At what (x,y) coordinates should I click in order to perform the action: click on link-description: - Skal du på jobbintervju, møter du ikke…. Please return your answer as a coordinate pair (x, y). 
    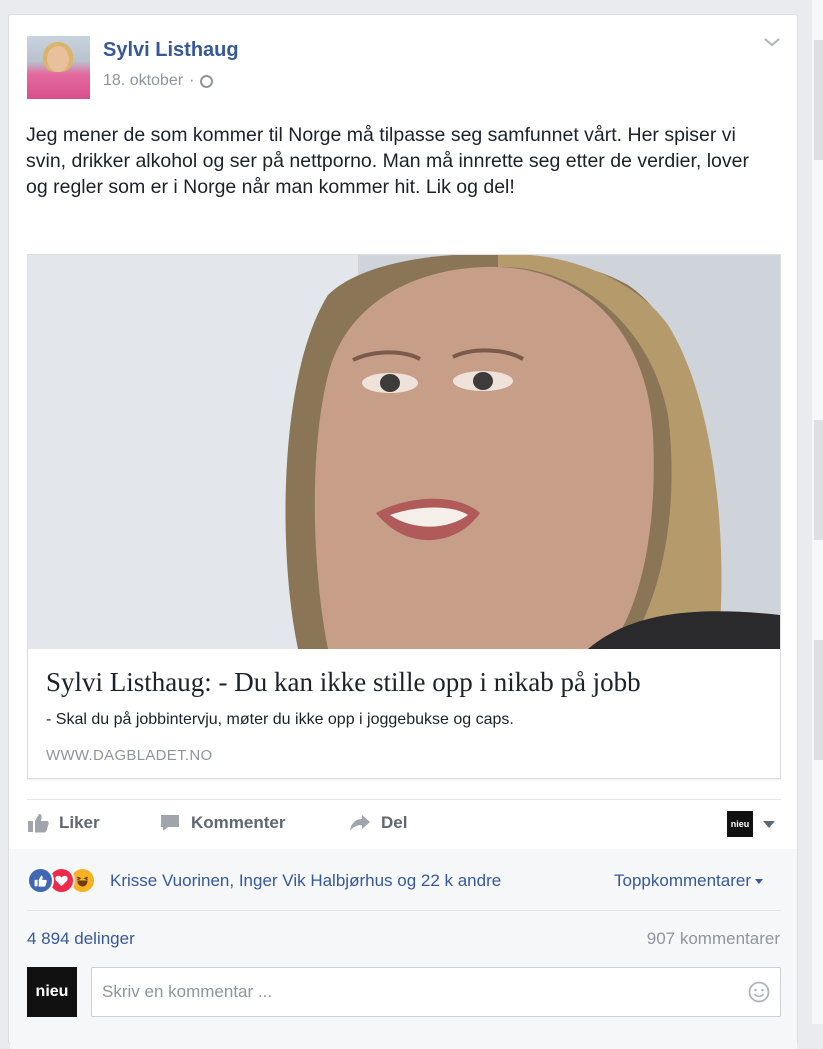
    Looking at the image, I should click on (280, 719).